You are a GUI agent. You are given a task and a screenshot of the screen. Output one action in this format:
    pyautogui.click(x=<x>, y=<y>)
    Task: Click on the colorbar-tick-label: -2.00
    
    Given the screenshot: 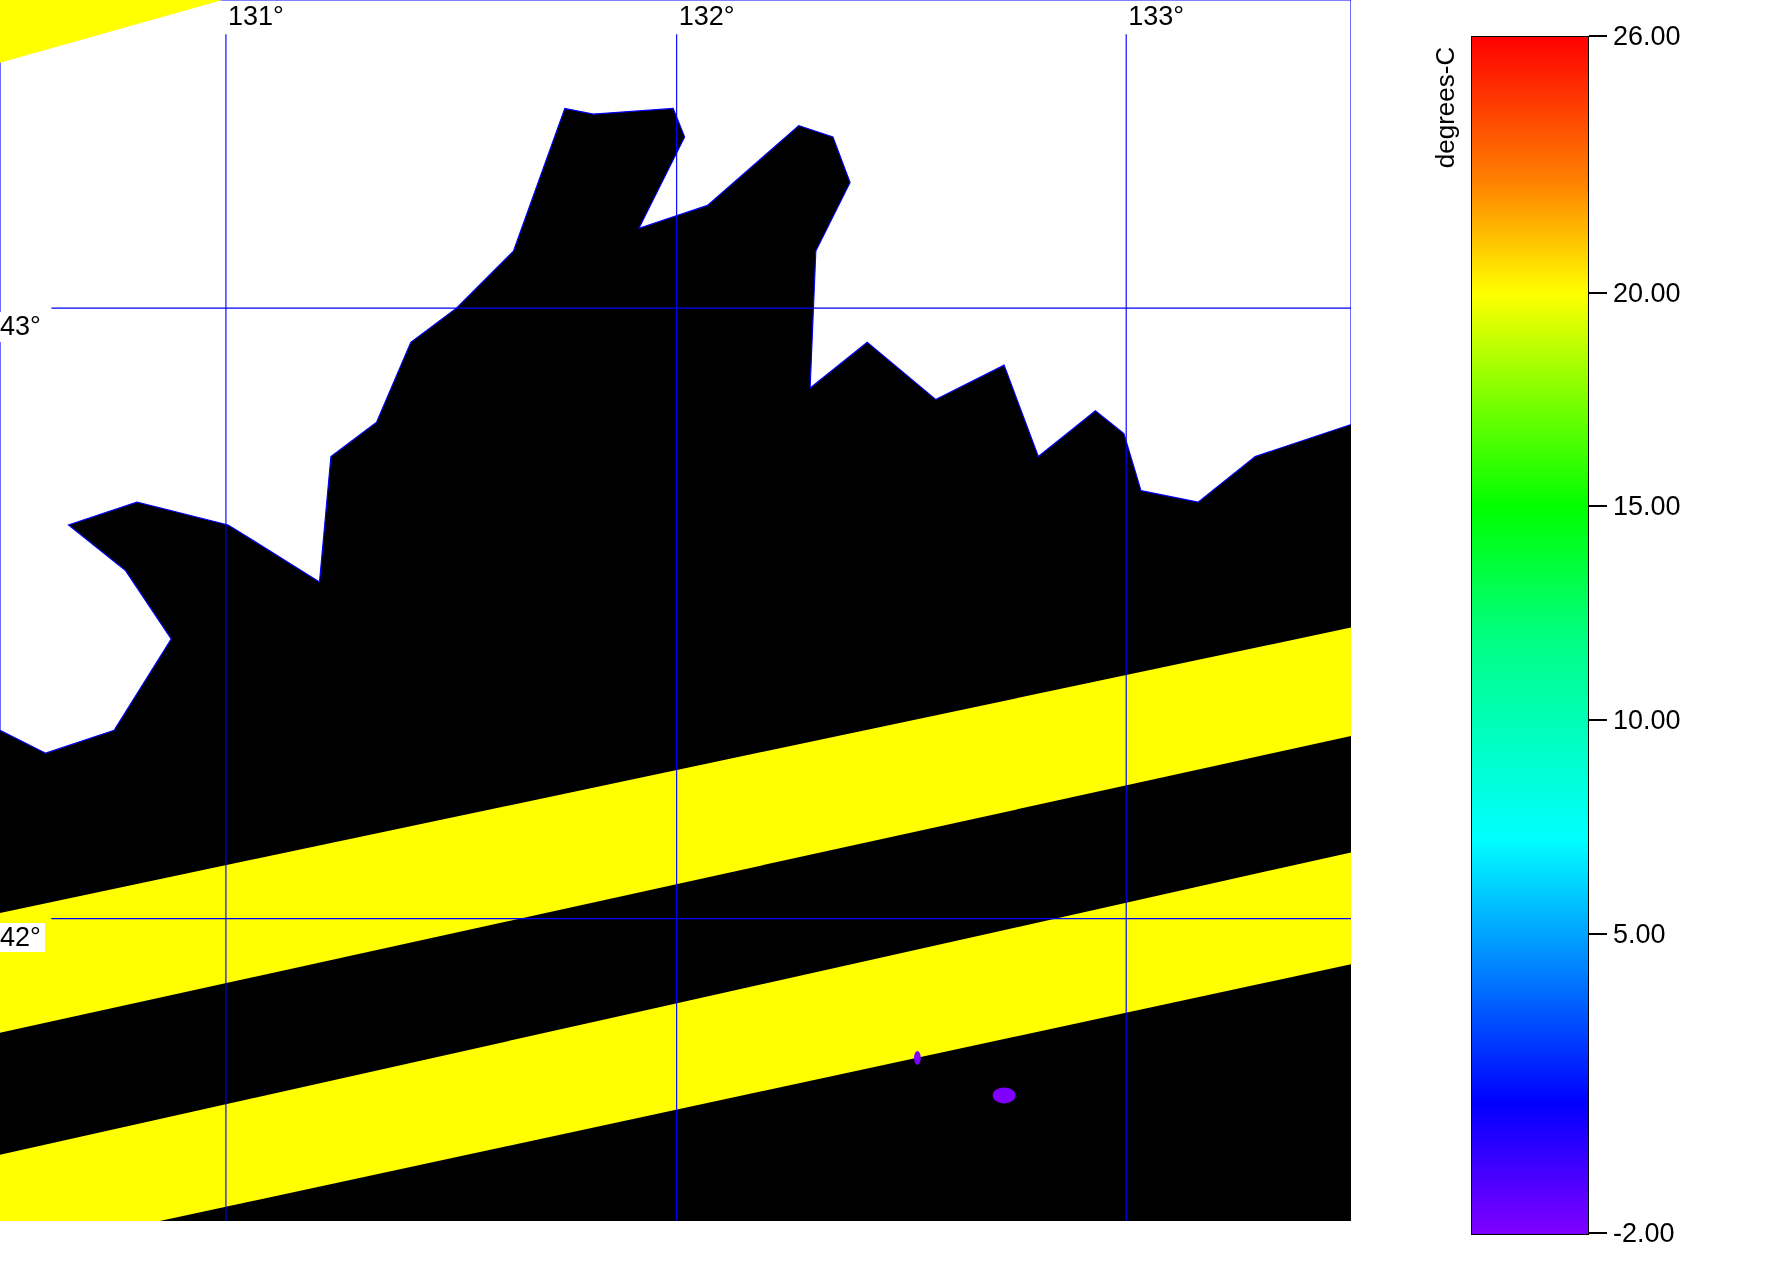 What is the action you would take?
    pyautogui.click(x=1644, y=1233)
    